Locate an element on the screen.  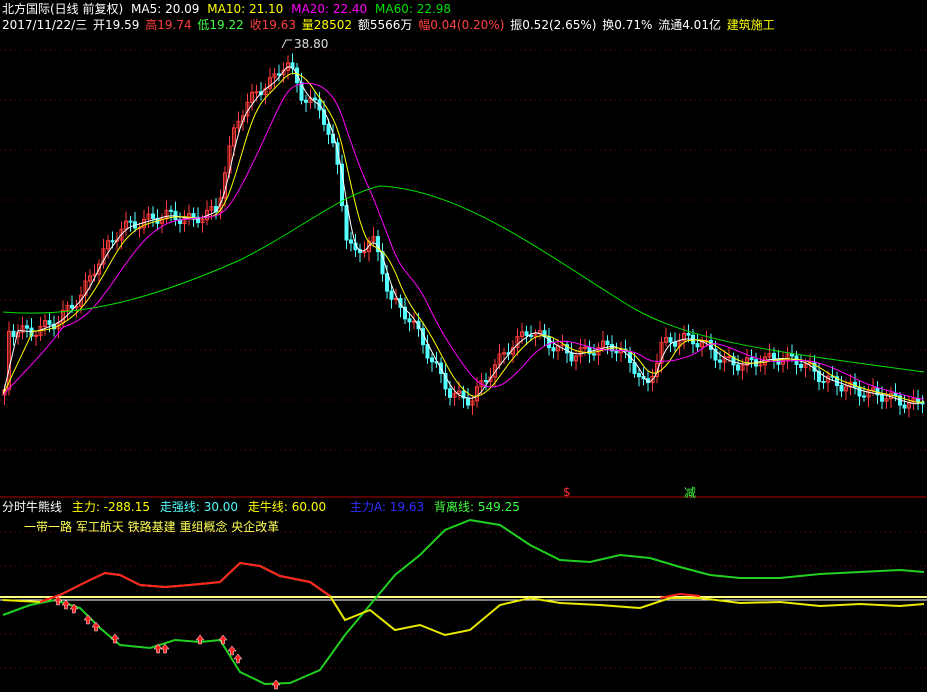
strong-line-value: 走强线: 30.00 is located at coordinates (199, 507).